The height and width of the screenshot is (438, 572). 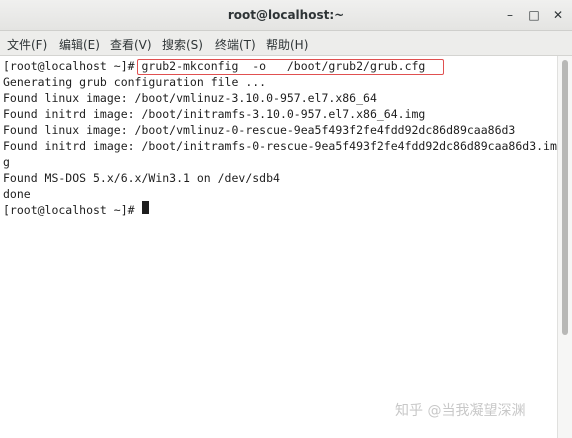 What do you see at coordinates (510, 15) in the screenshot?
I see `minimize-icon: –` at bounding box center [510, 15].